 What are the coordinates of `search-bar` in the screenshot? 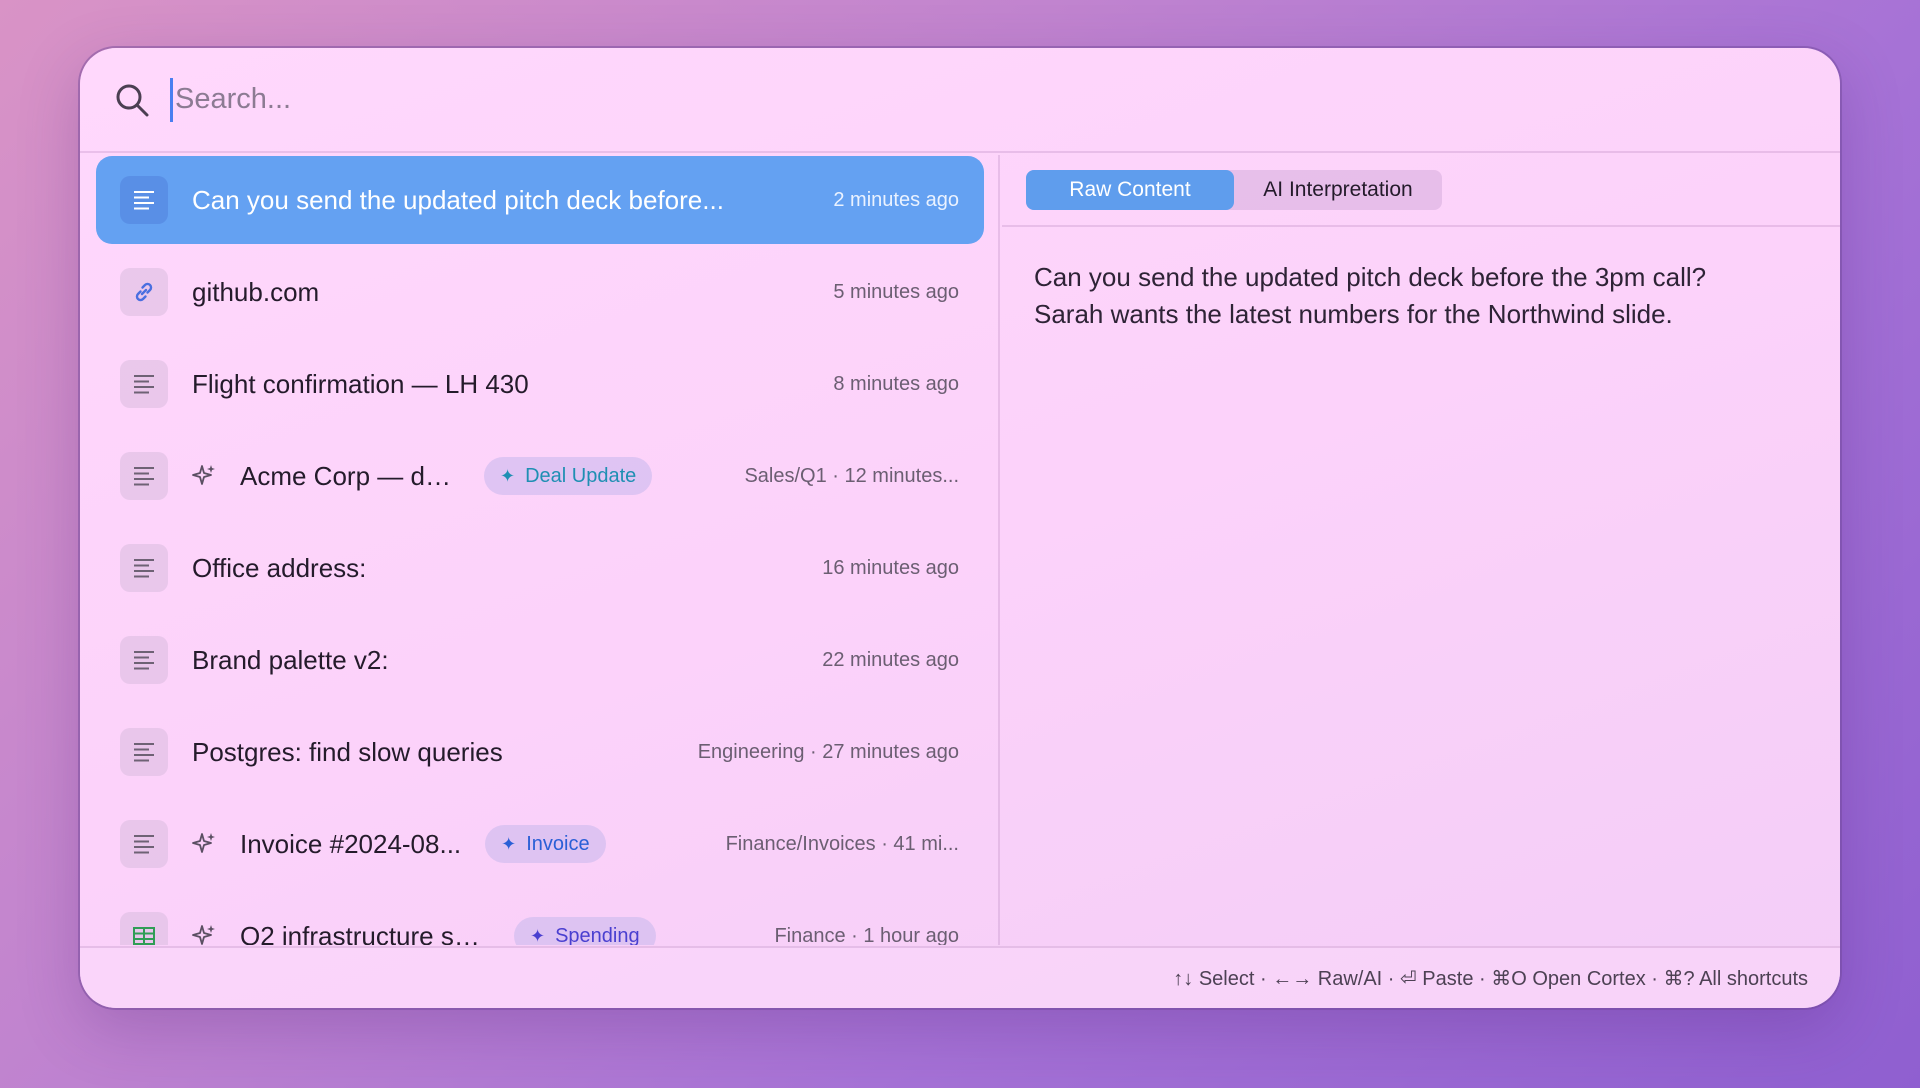 It's located at (960, 100).